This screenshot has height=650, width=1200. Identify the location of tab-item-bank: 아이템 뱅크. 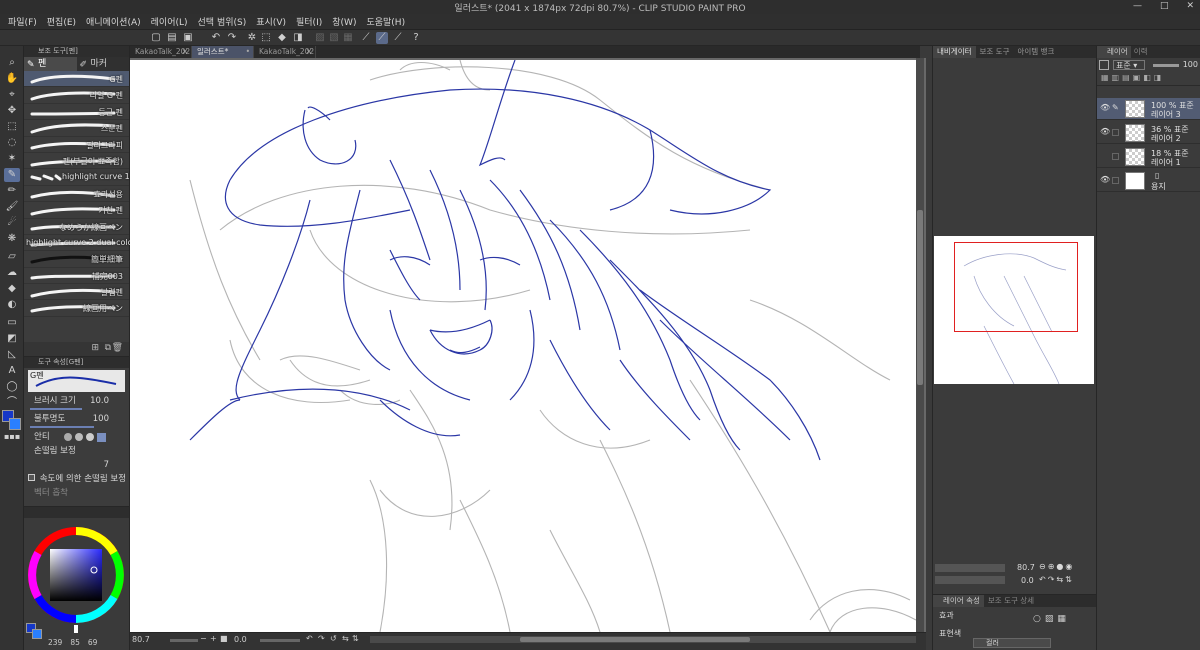
(1035, 52).